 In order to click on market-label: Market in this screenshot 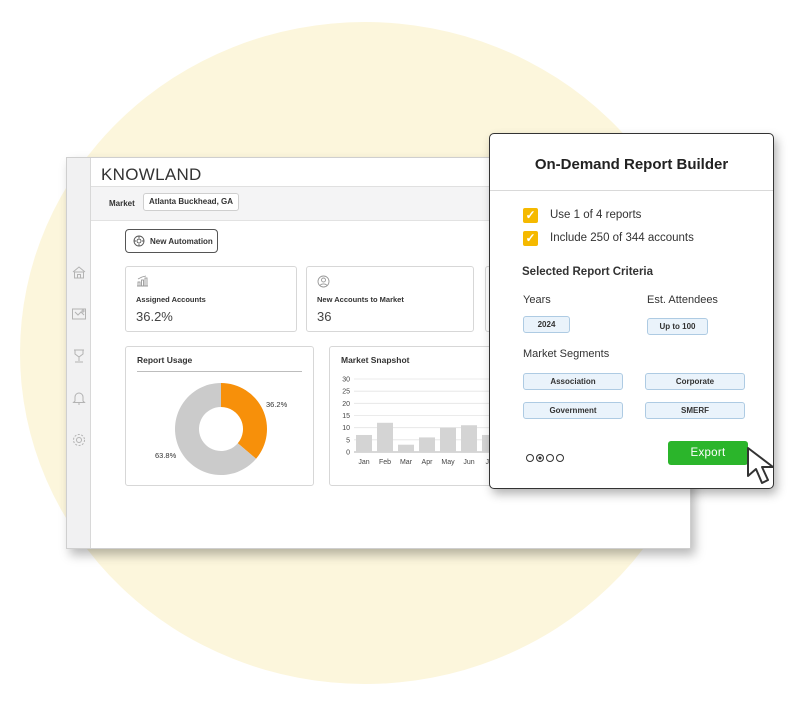, I will do `click(122, 203)`.